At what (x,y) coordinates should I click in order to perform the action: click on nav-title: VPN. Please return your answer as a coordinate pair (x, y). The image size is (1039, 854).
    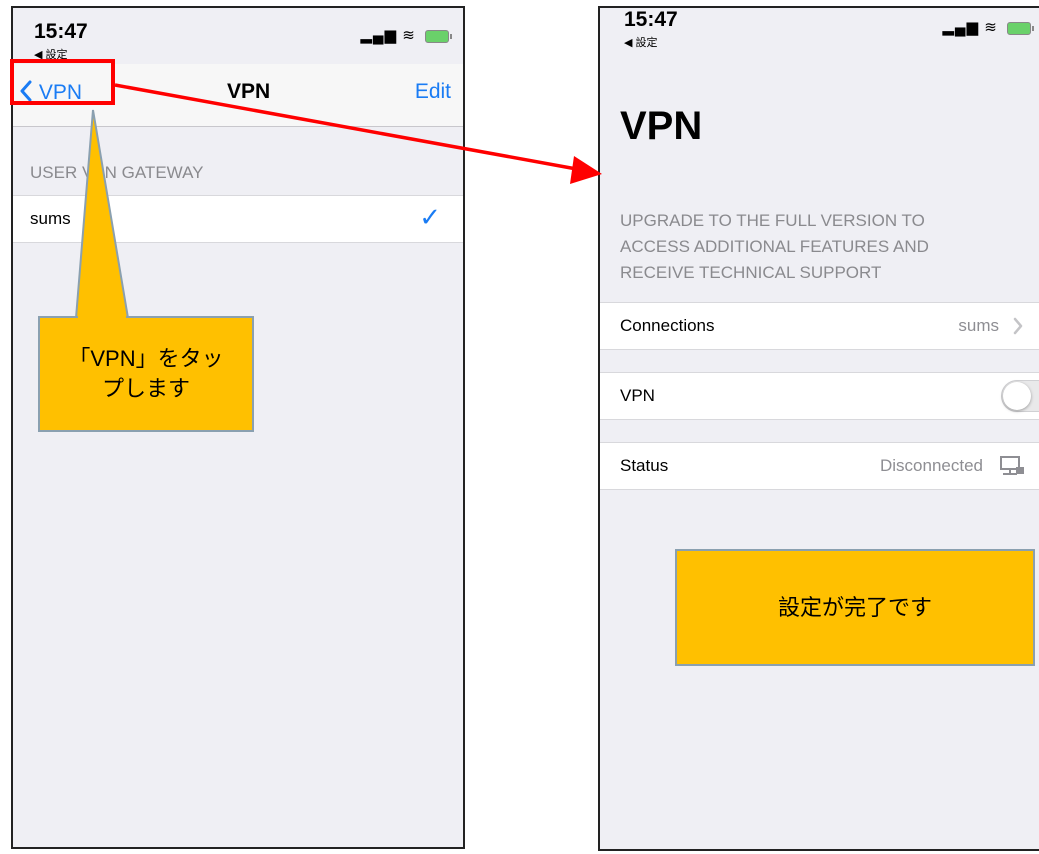
    Looking at the image, I should click on (249, 91).